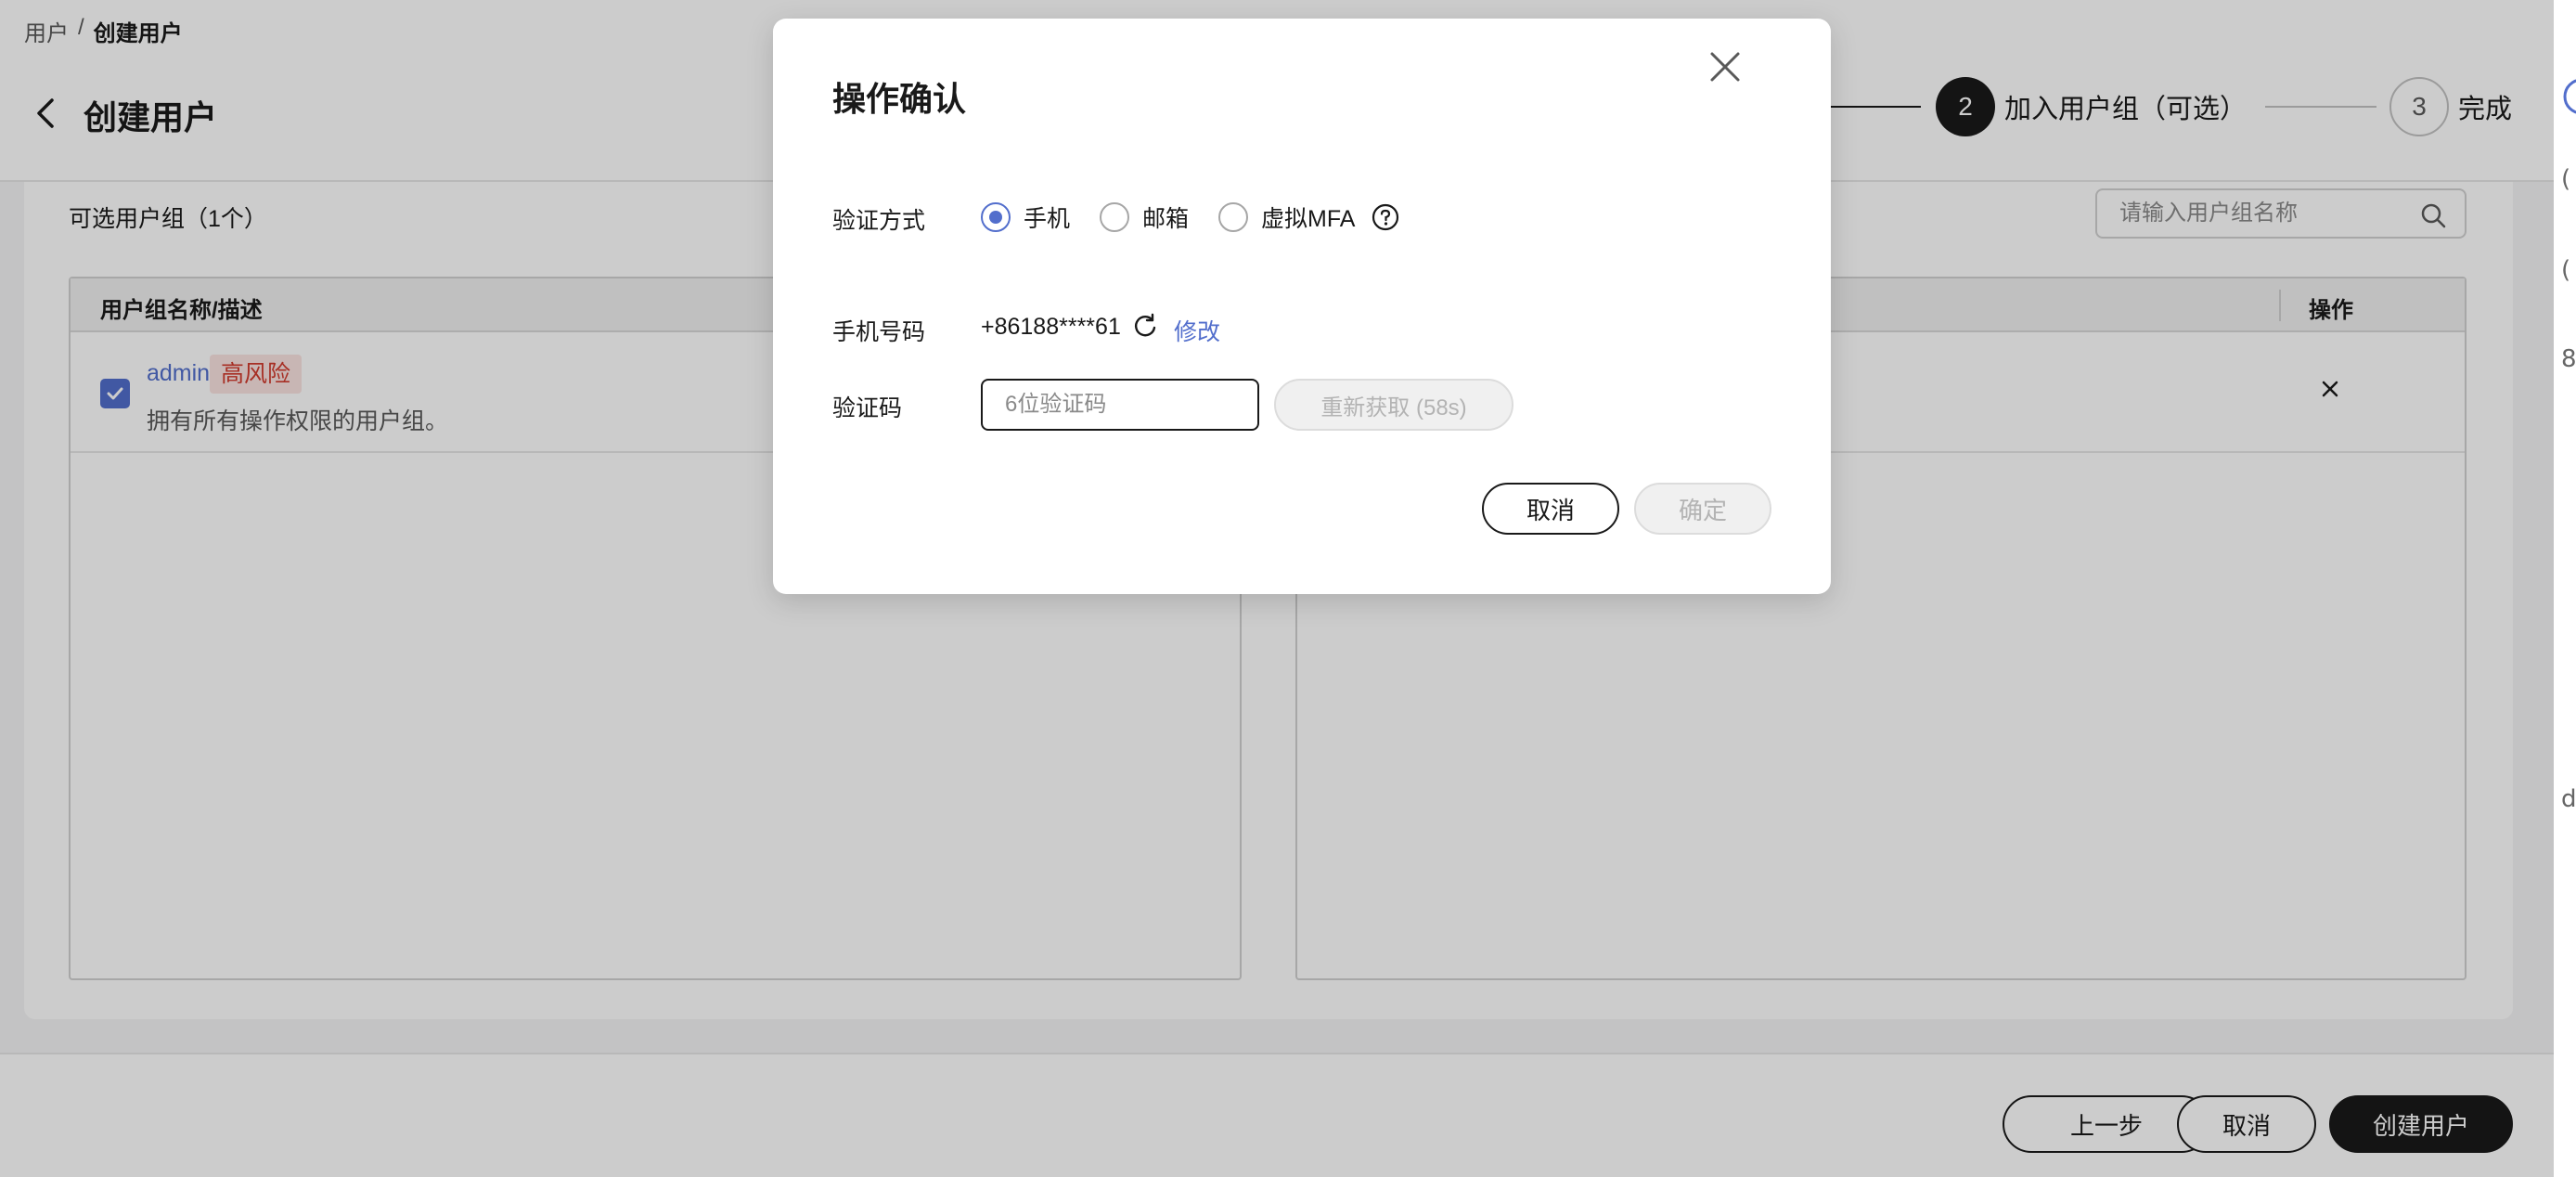  I want to click on dialog-title: 操作确认, so click(900, 99).